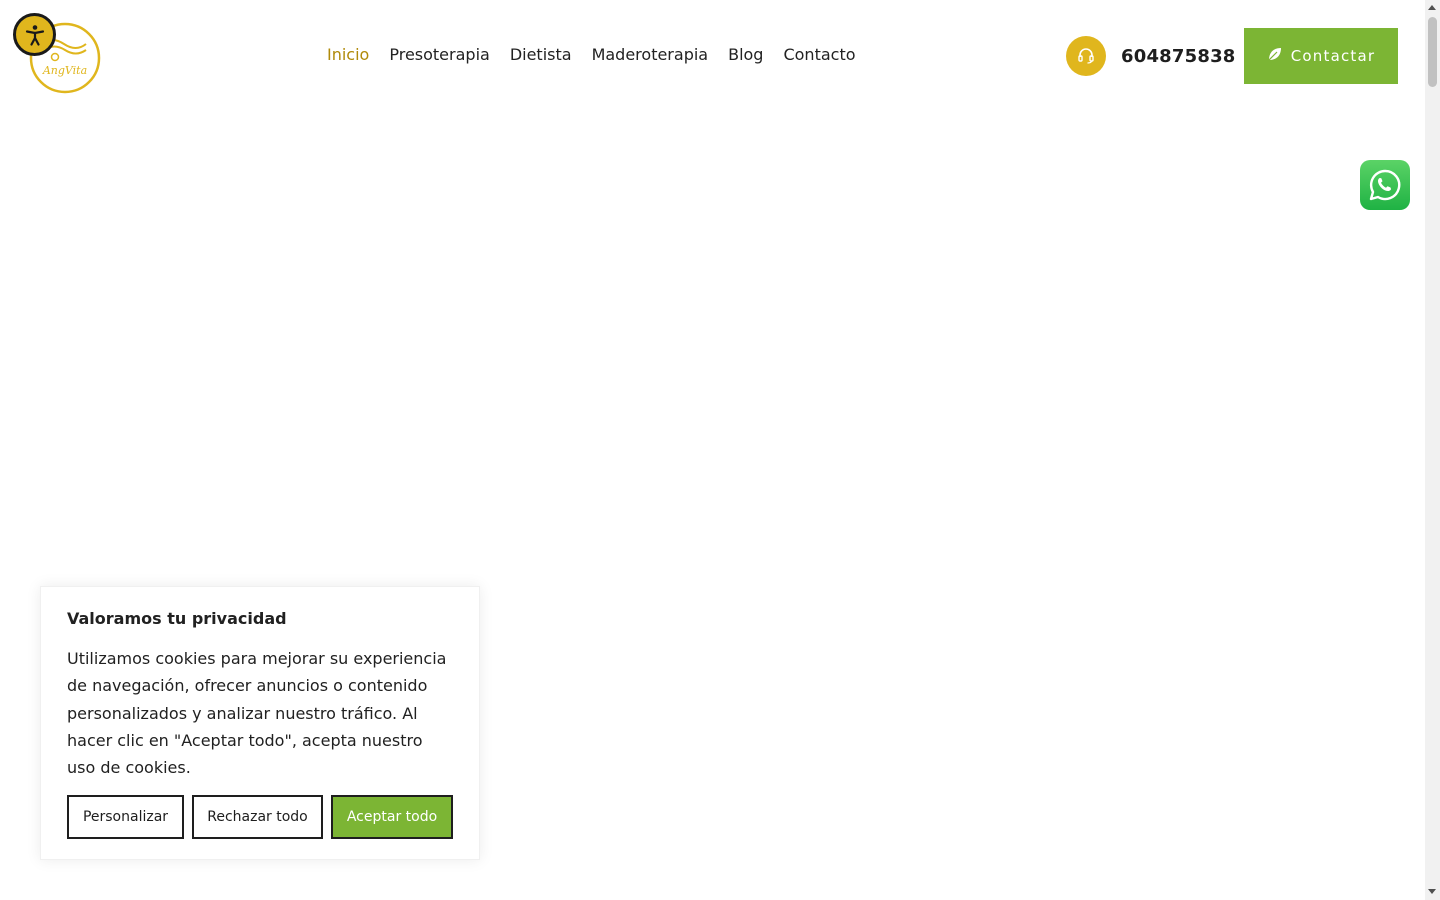 The height and width of the screenshot is (900, 1440). I want to click on nav-item-blog: Blog, so click(745, 55).